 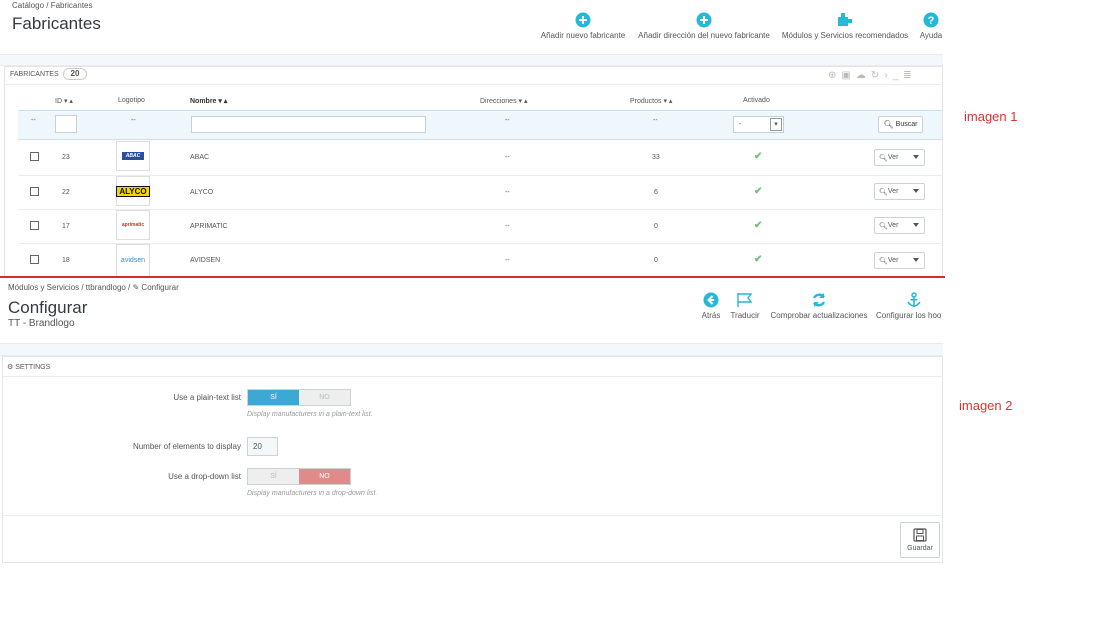 What do you see at coordinates (656, 192) in the screenshot?
I see `row-products: 6` at bounding box center [656, 192].